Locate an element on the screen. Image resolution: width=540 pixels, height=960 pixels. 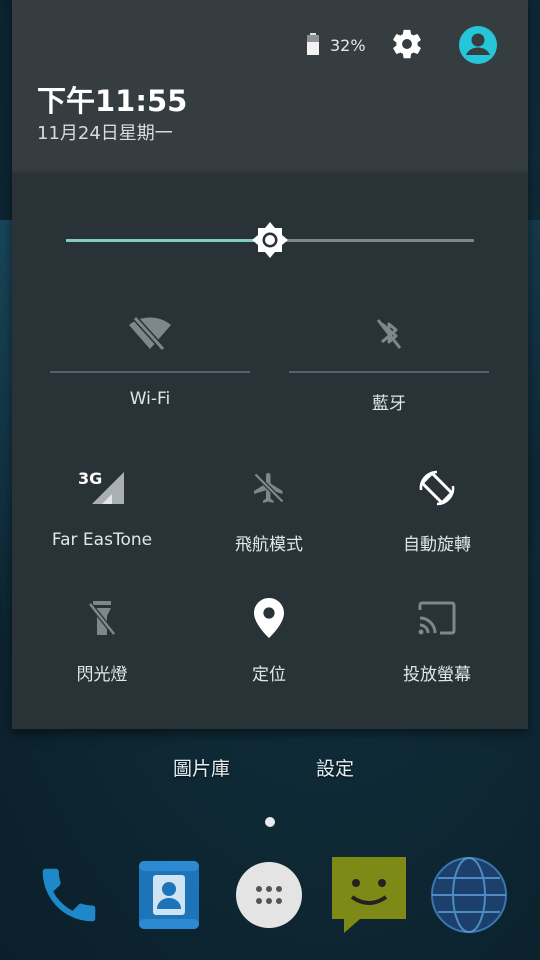
tile-location-label: 定位 is located at coordinates (269, 675).